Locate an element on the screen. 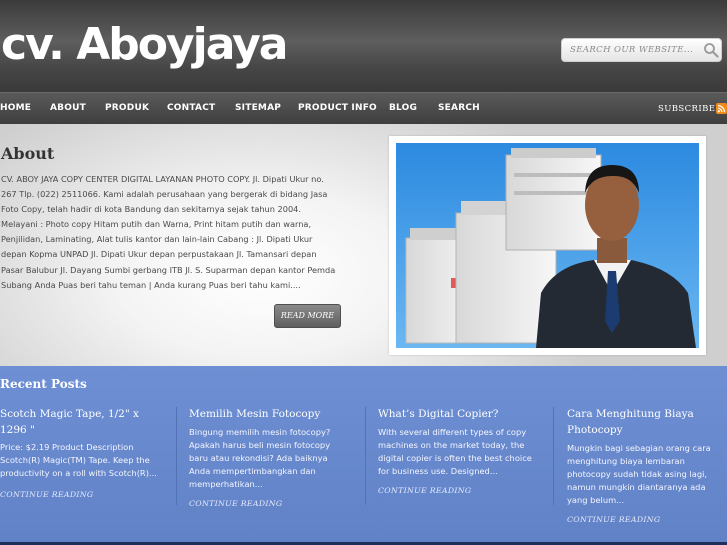 Image resolution: width=727 pixels, height=545 pixels. post-title: Scotch Magic Tape, 1/2" x 1296 " is located at coordinates (82, 422).